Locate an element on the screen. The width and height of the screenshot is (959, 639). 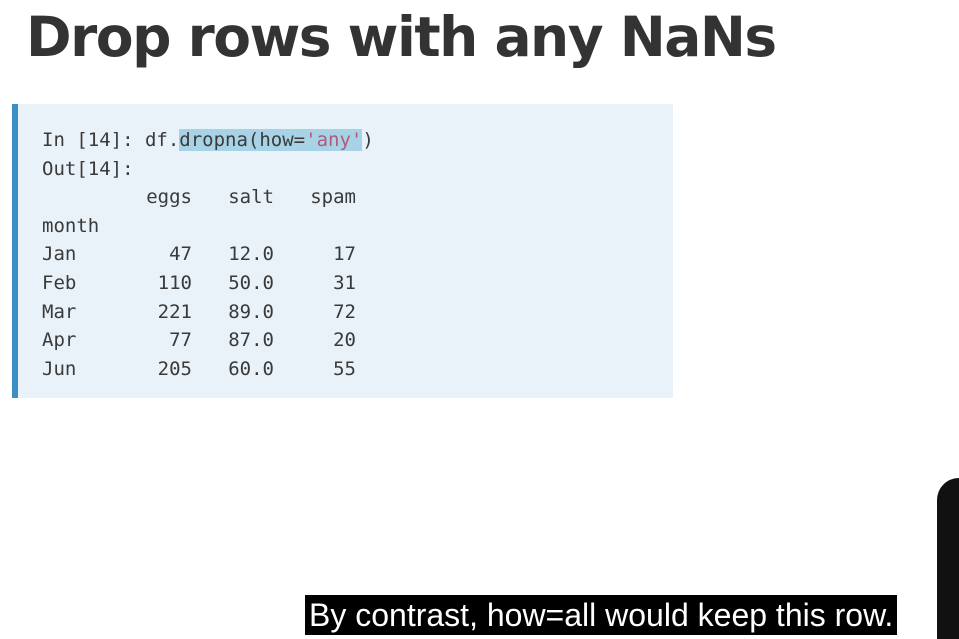
table-row: Feb 110 50.0 31 is located at coordinates (208, 283).